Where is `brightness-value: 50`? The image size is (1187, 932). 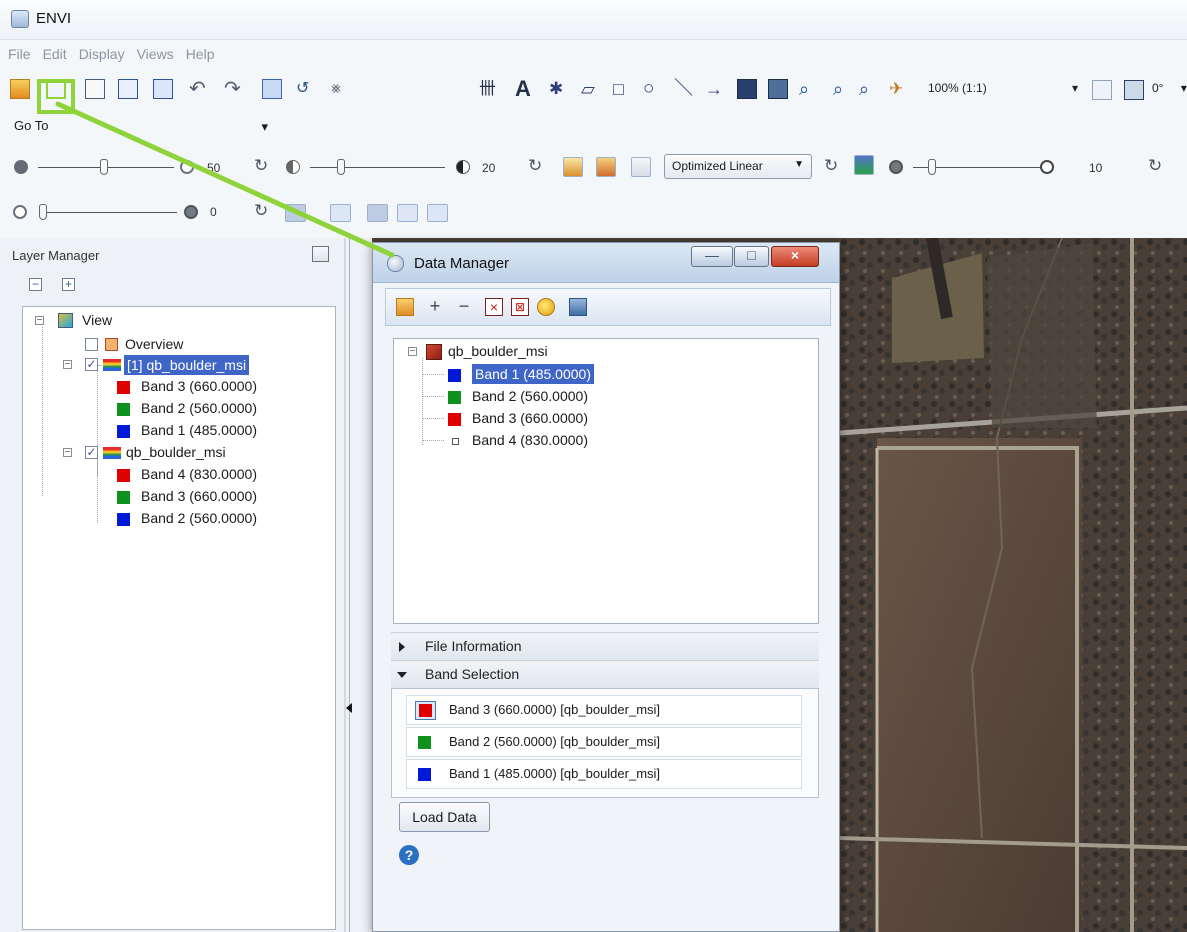
brightness-value: 50 is located at coordinates (223, 171).